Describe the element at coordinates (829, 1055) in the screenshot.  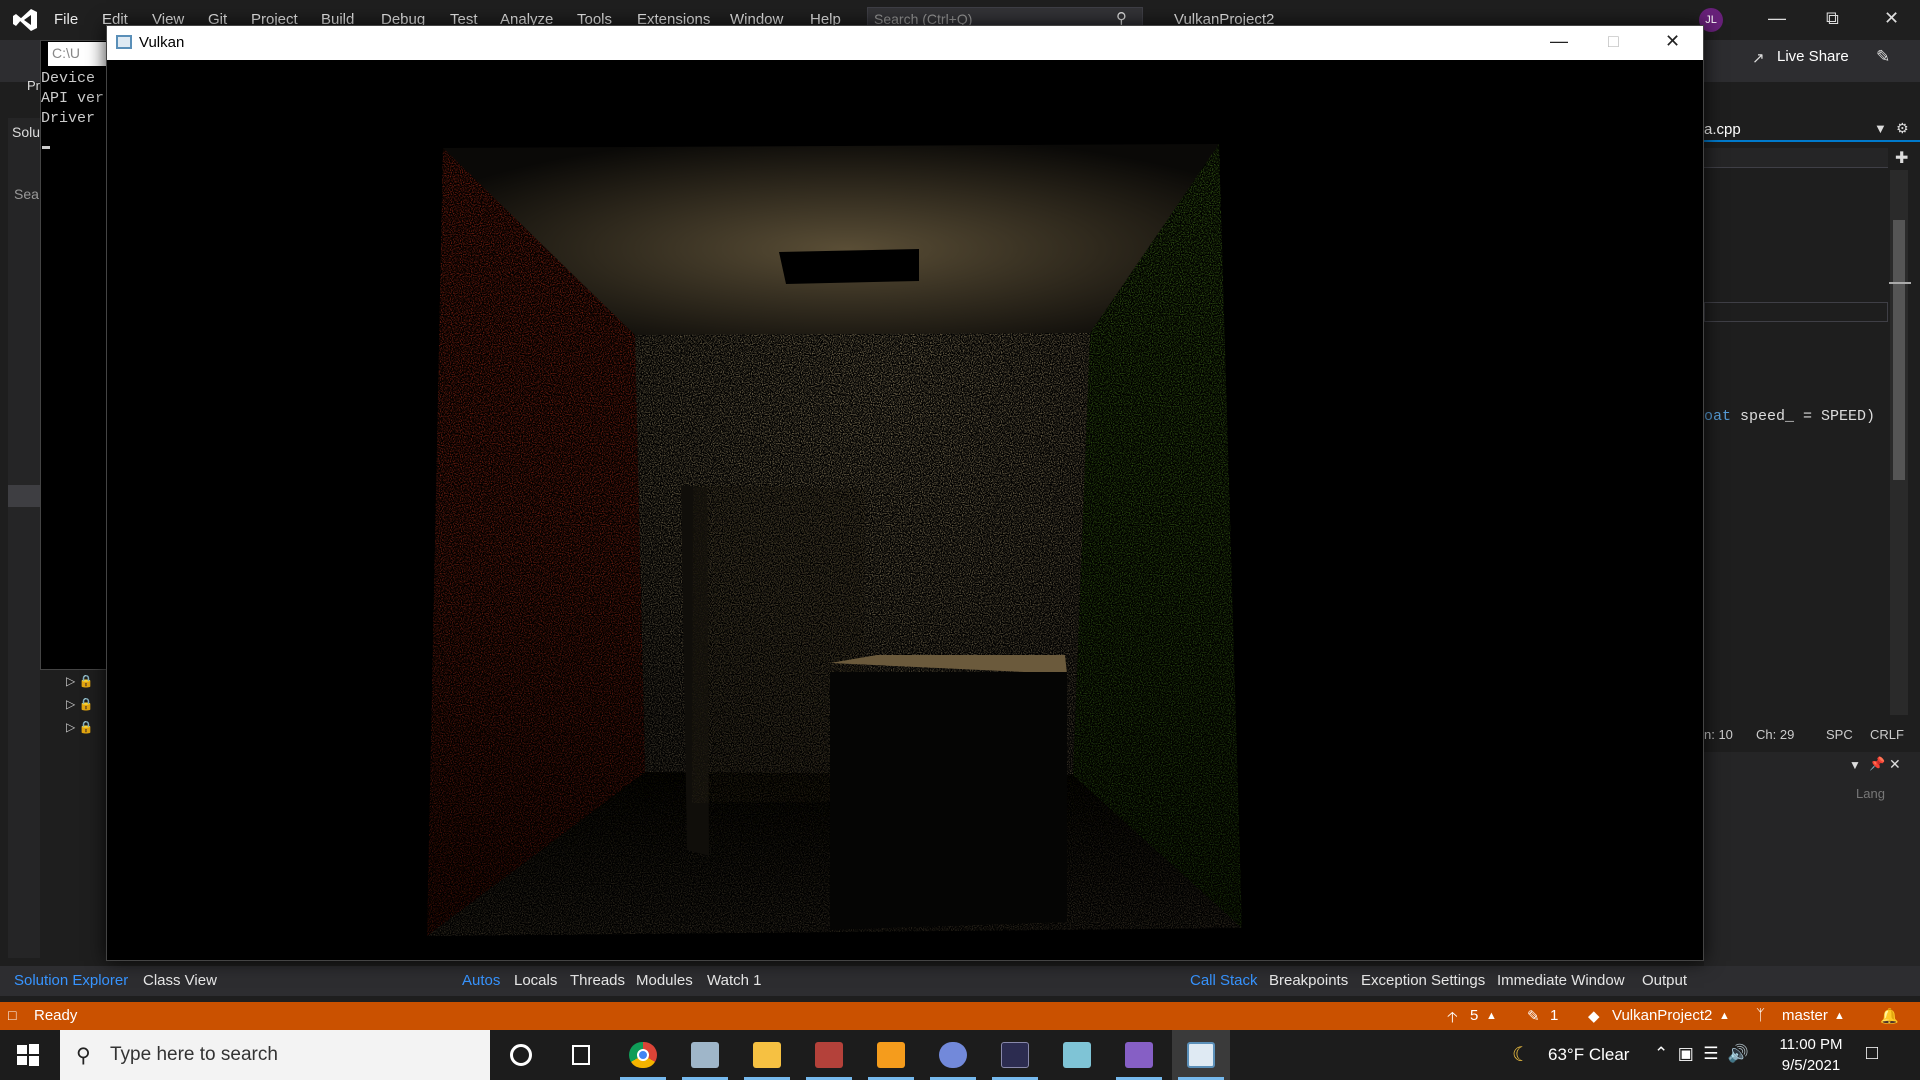
I see `media-app-icon` at that location.